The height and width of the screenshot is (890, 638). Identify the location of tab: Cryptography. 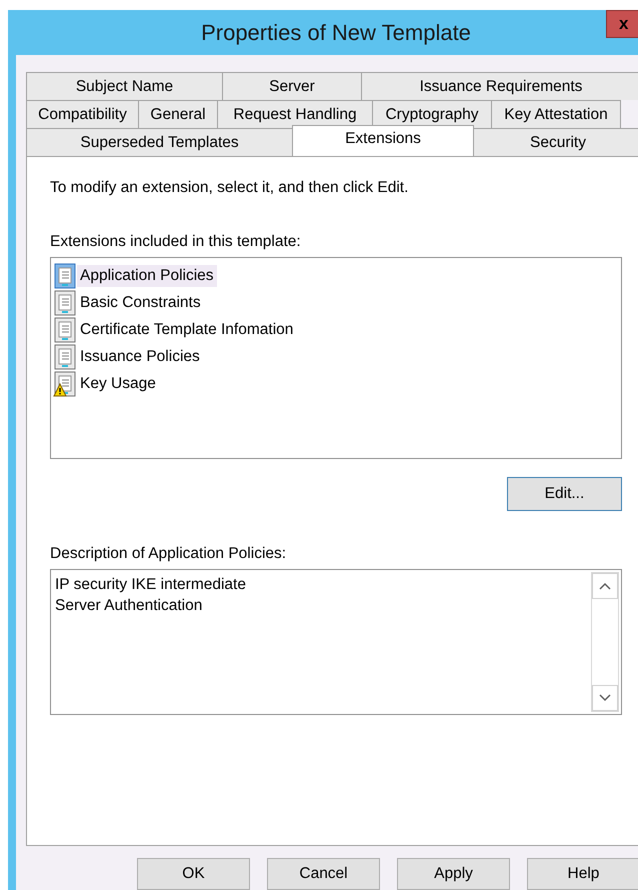
(432, 114).